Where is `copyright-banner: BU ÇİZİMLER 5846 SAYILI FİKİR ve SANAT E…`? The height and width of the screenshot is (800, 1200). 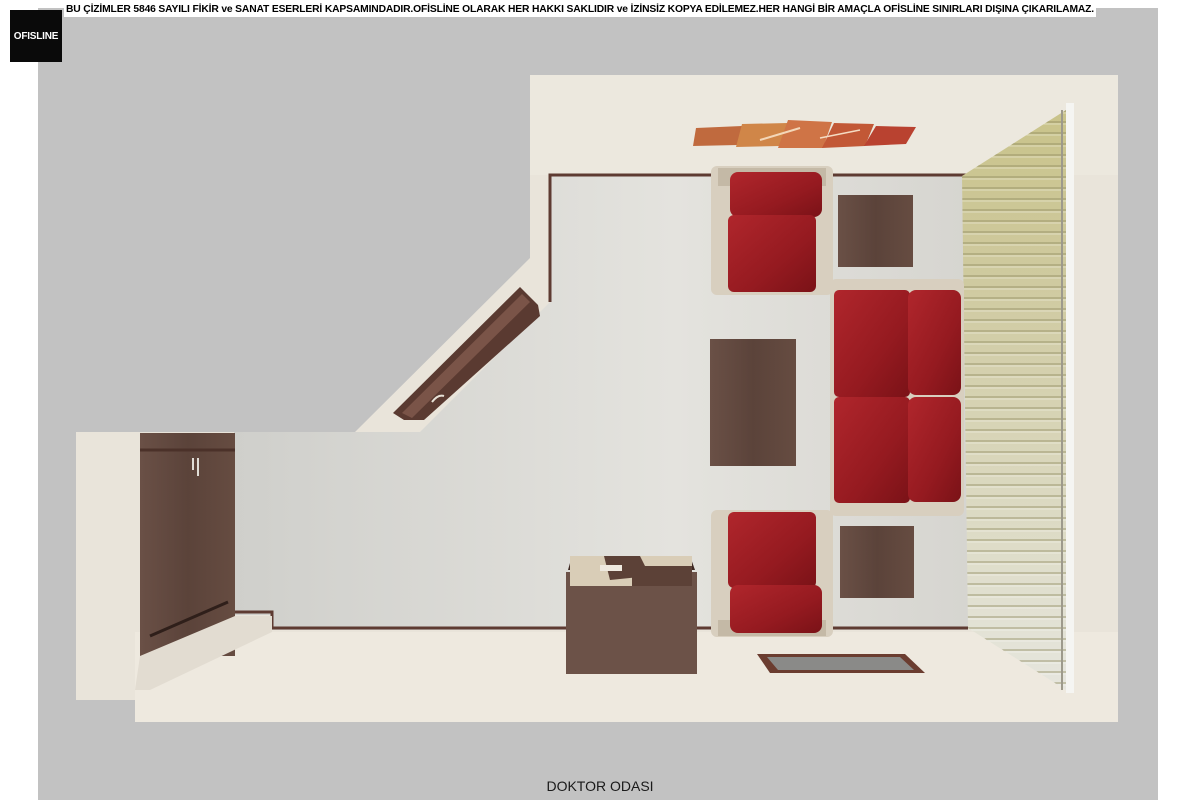 copyright-banner: BU ÇİZİMLER 5846 SAYILI FİKİR ve SANAT E… is located at coordinates (580, 9).